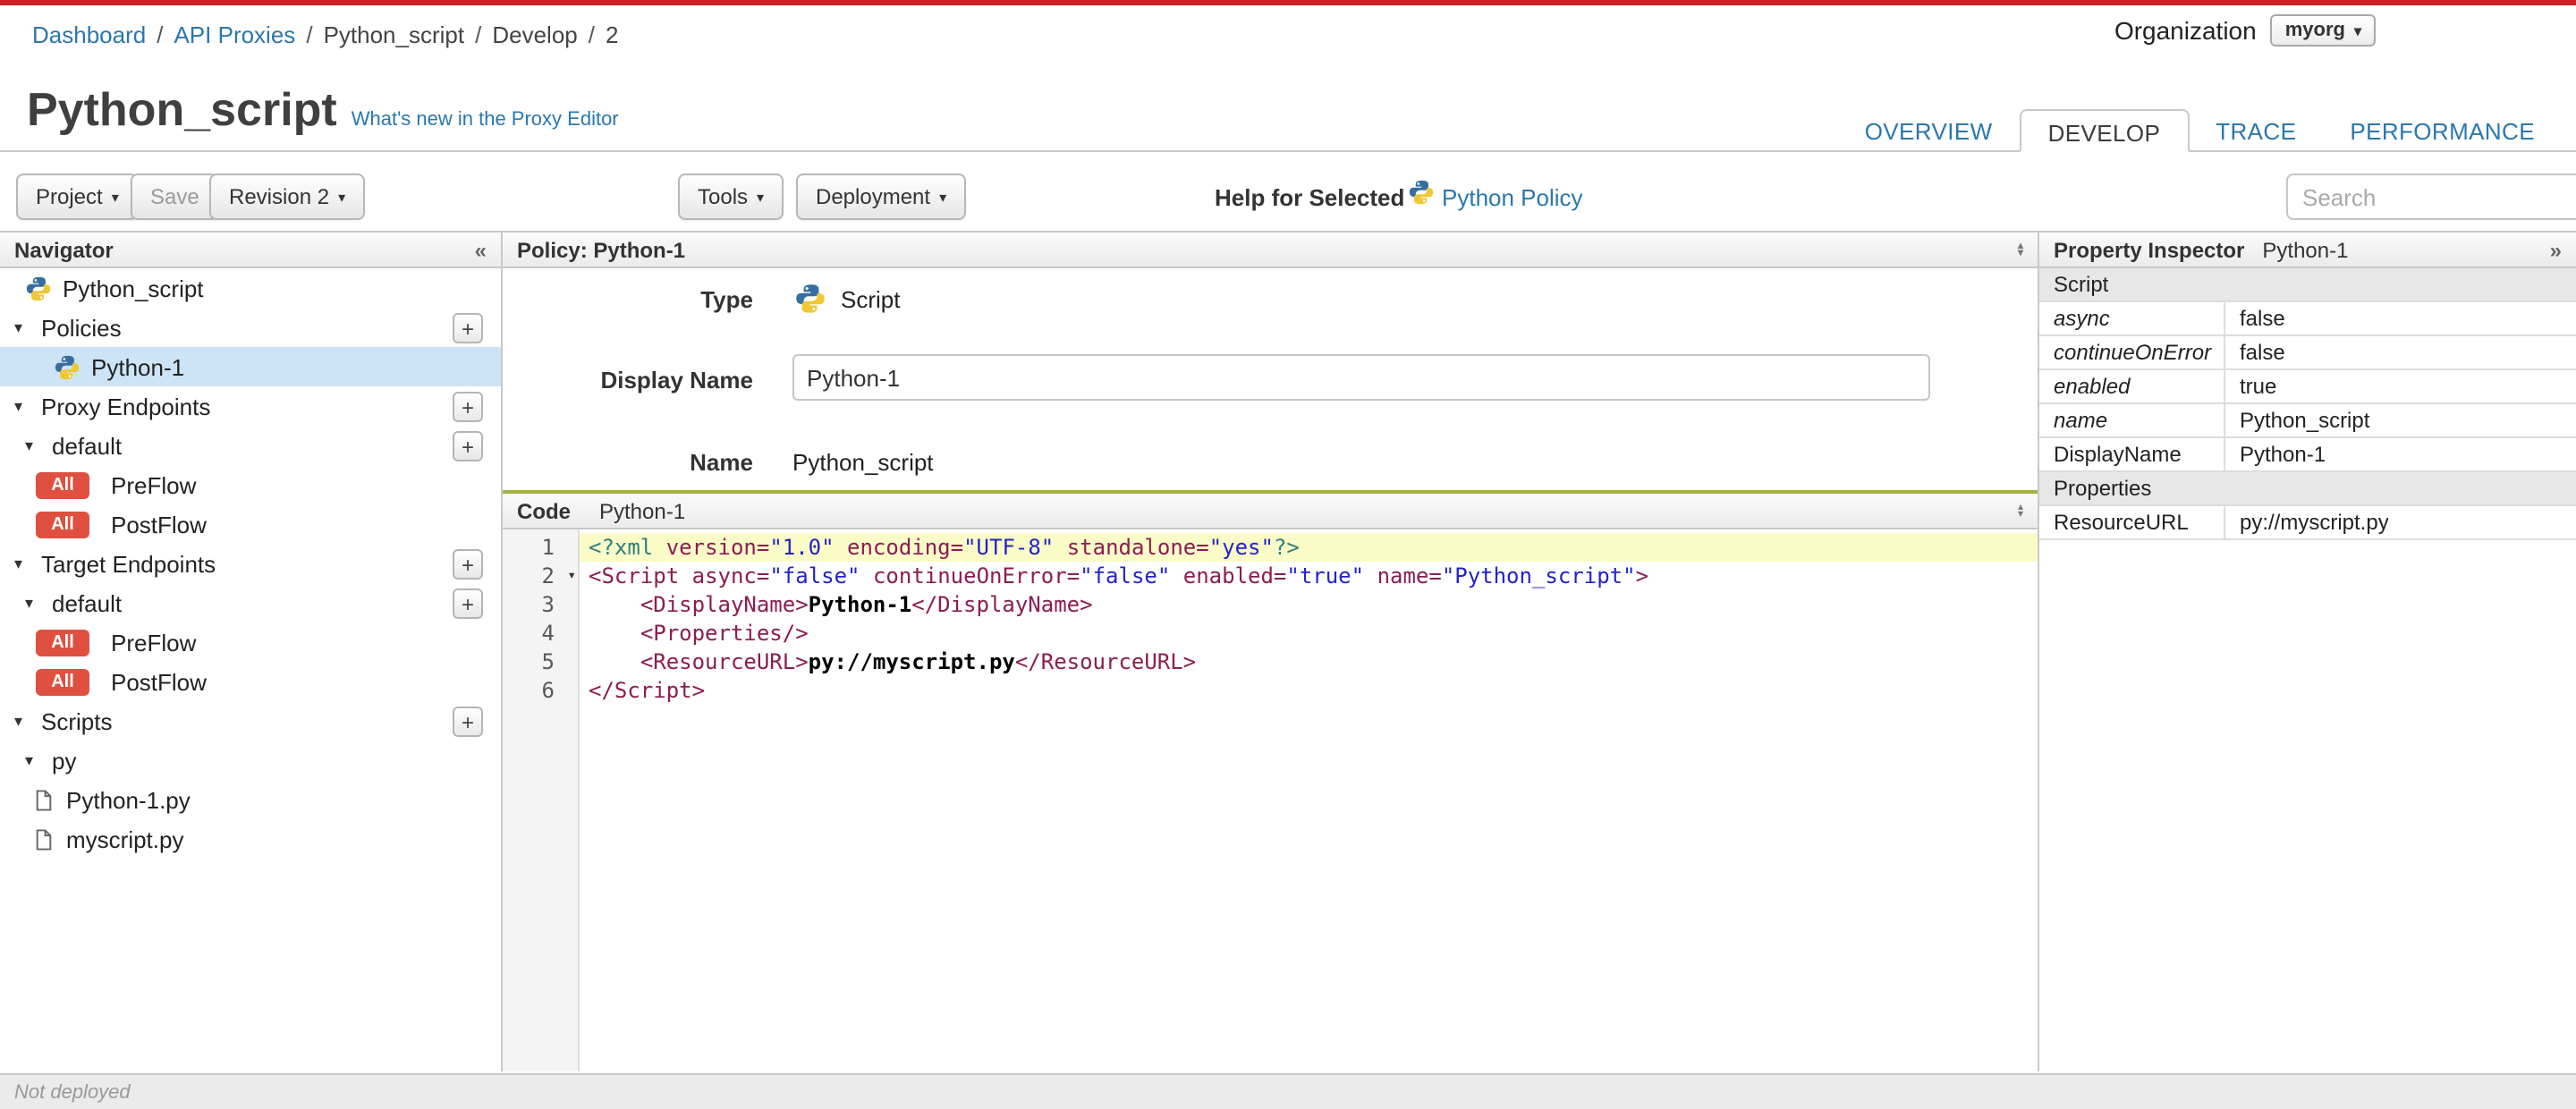  I want to click on property-row-displayname: DisplayName Python-1, so click(2307, 455).